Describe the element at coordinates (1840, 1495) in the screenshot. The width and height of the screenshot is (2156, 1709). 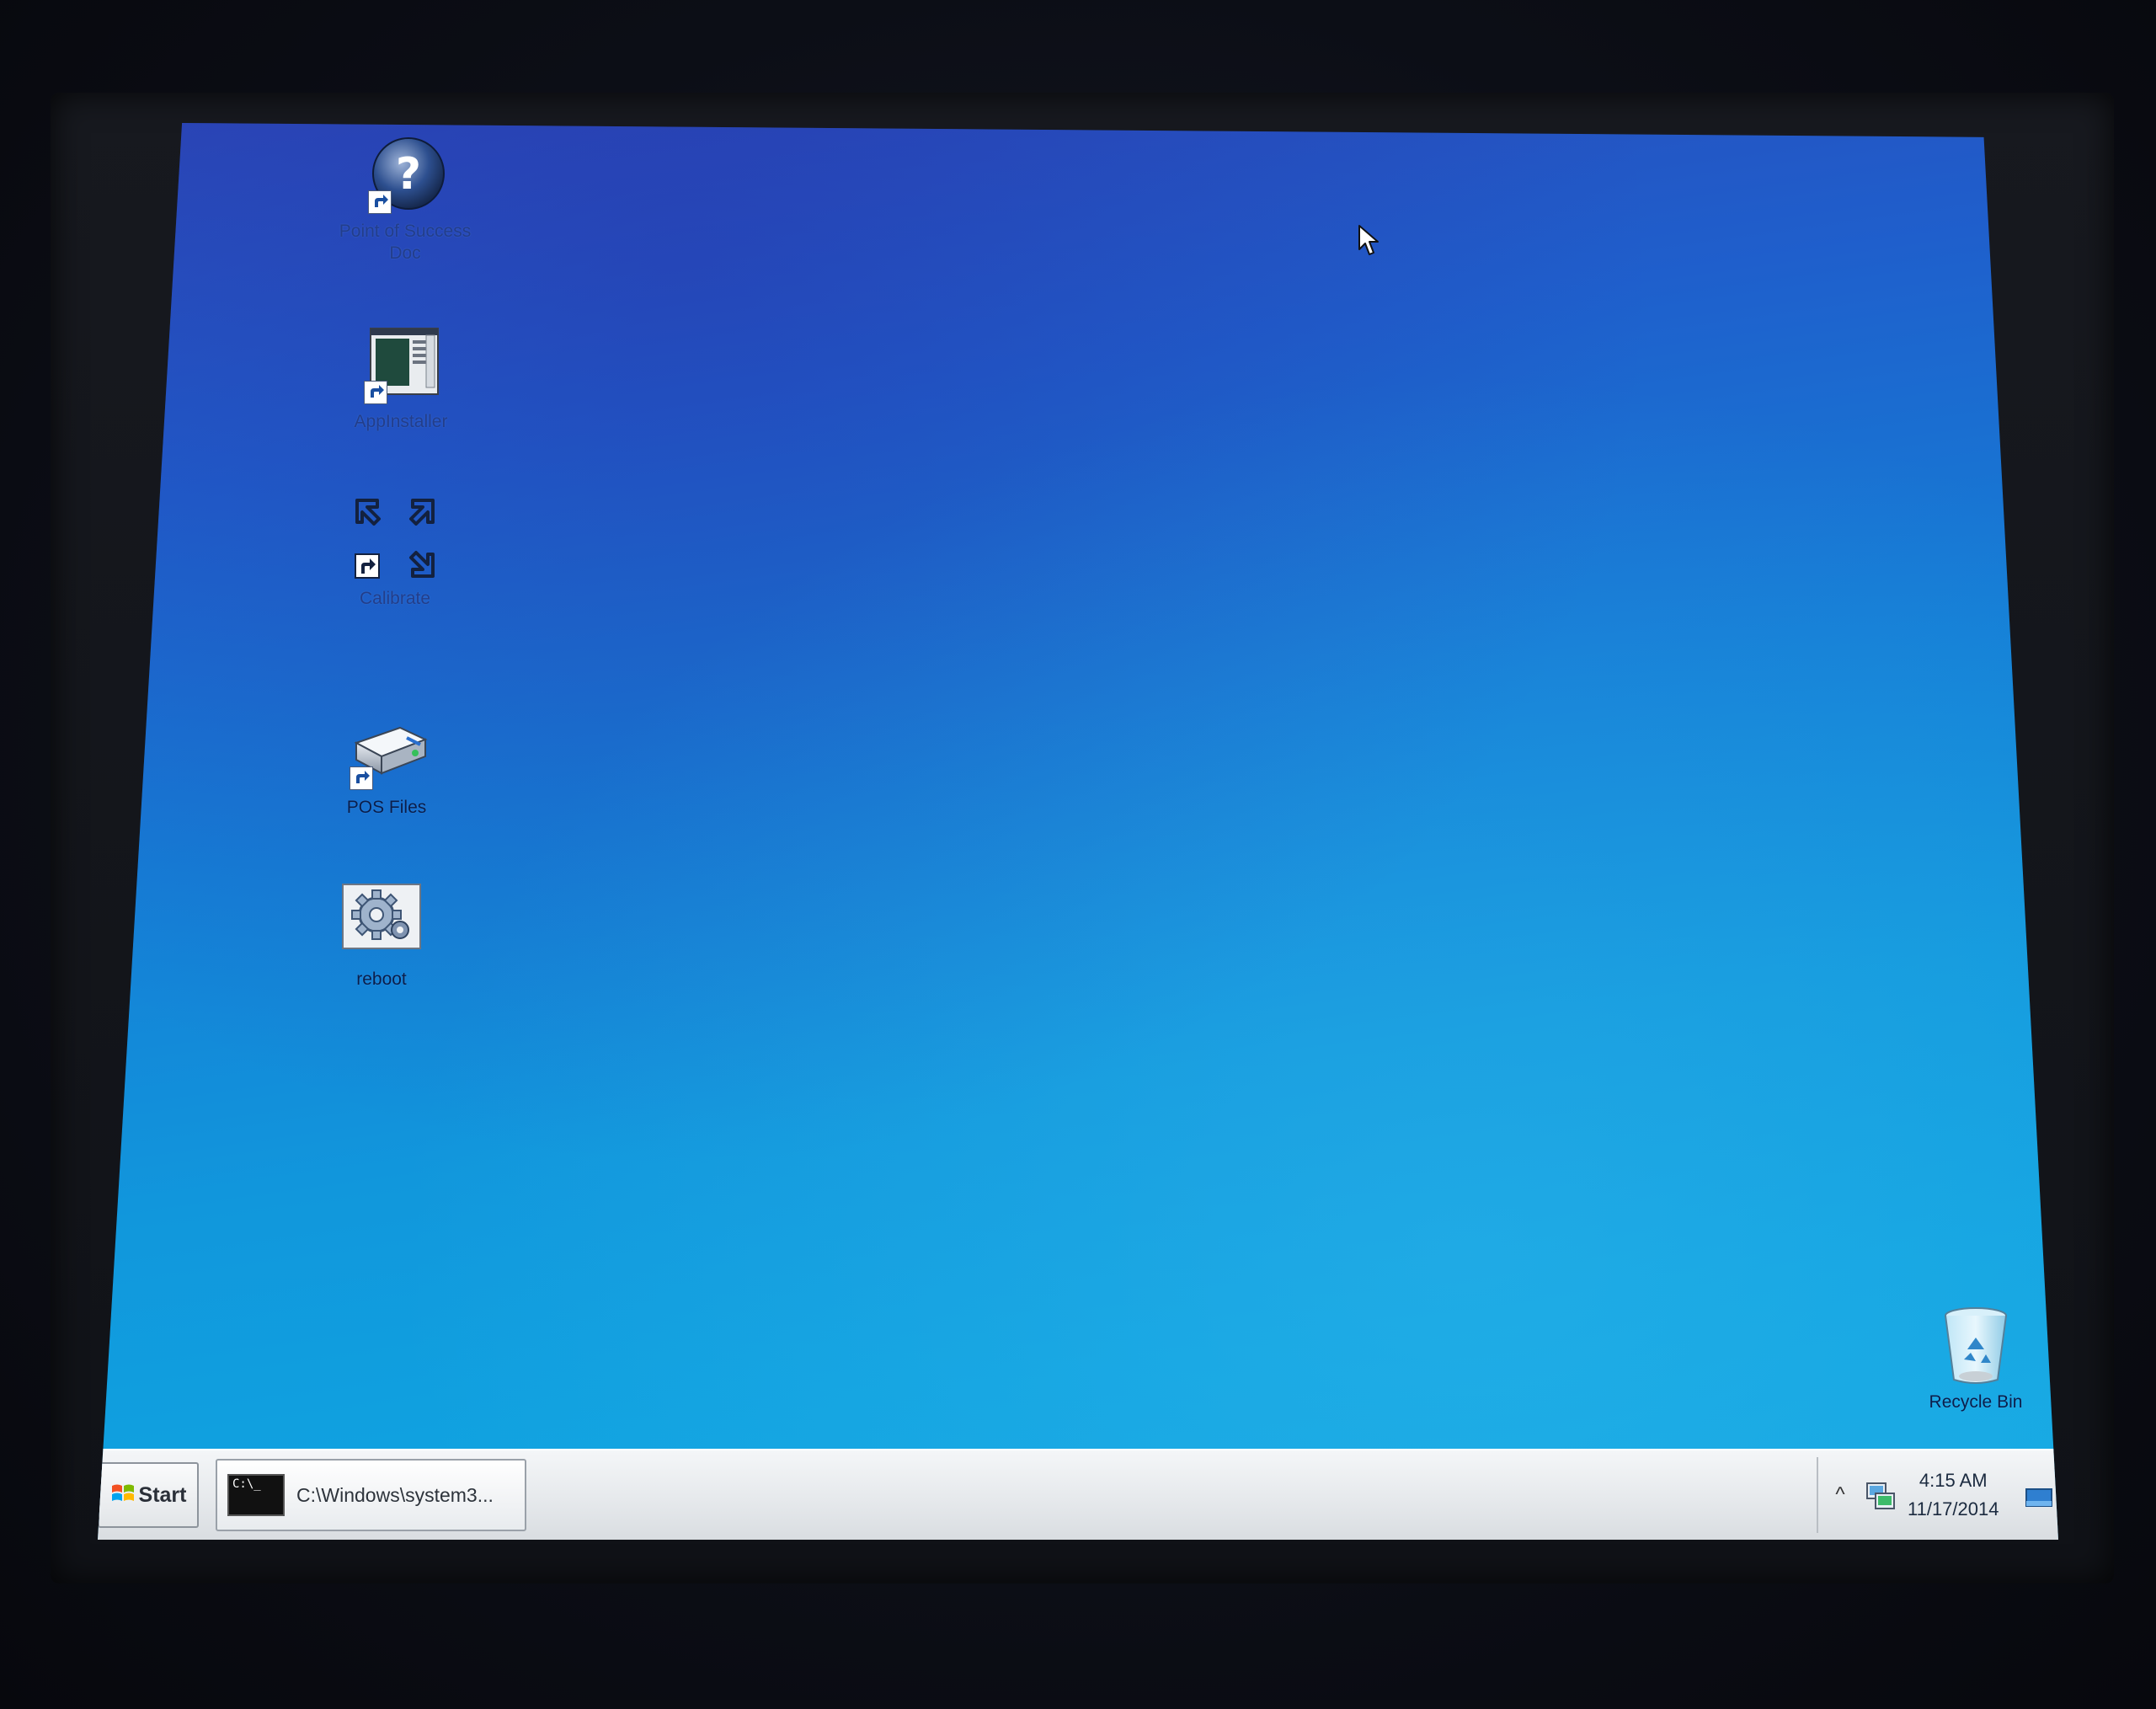
I see `show-hidden-icons-chevron-icon: ^` at that location.